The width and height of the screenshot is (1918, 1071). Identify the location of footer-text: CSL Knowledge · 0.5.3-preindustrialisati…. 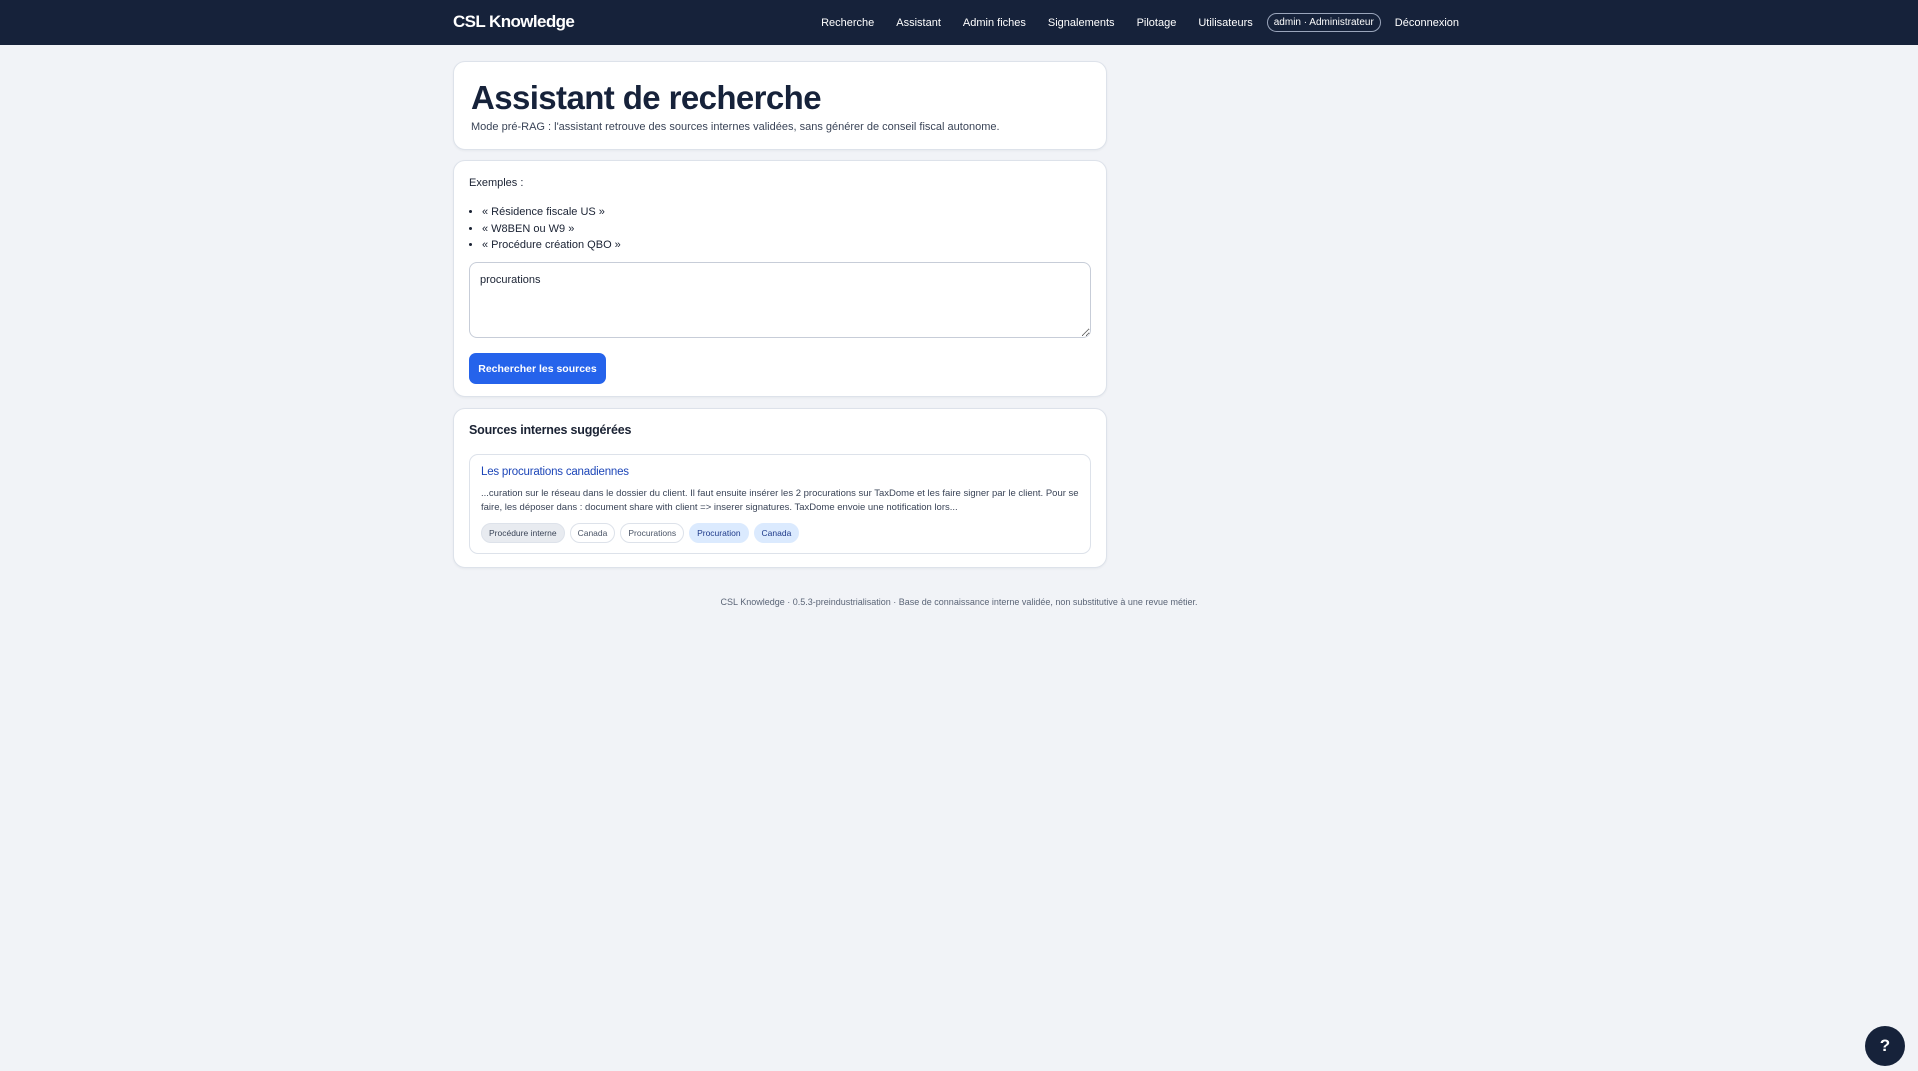
(959, 602).